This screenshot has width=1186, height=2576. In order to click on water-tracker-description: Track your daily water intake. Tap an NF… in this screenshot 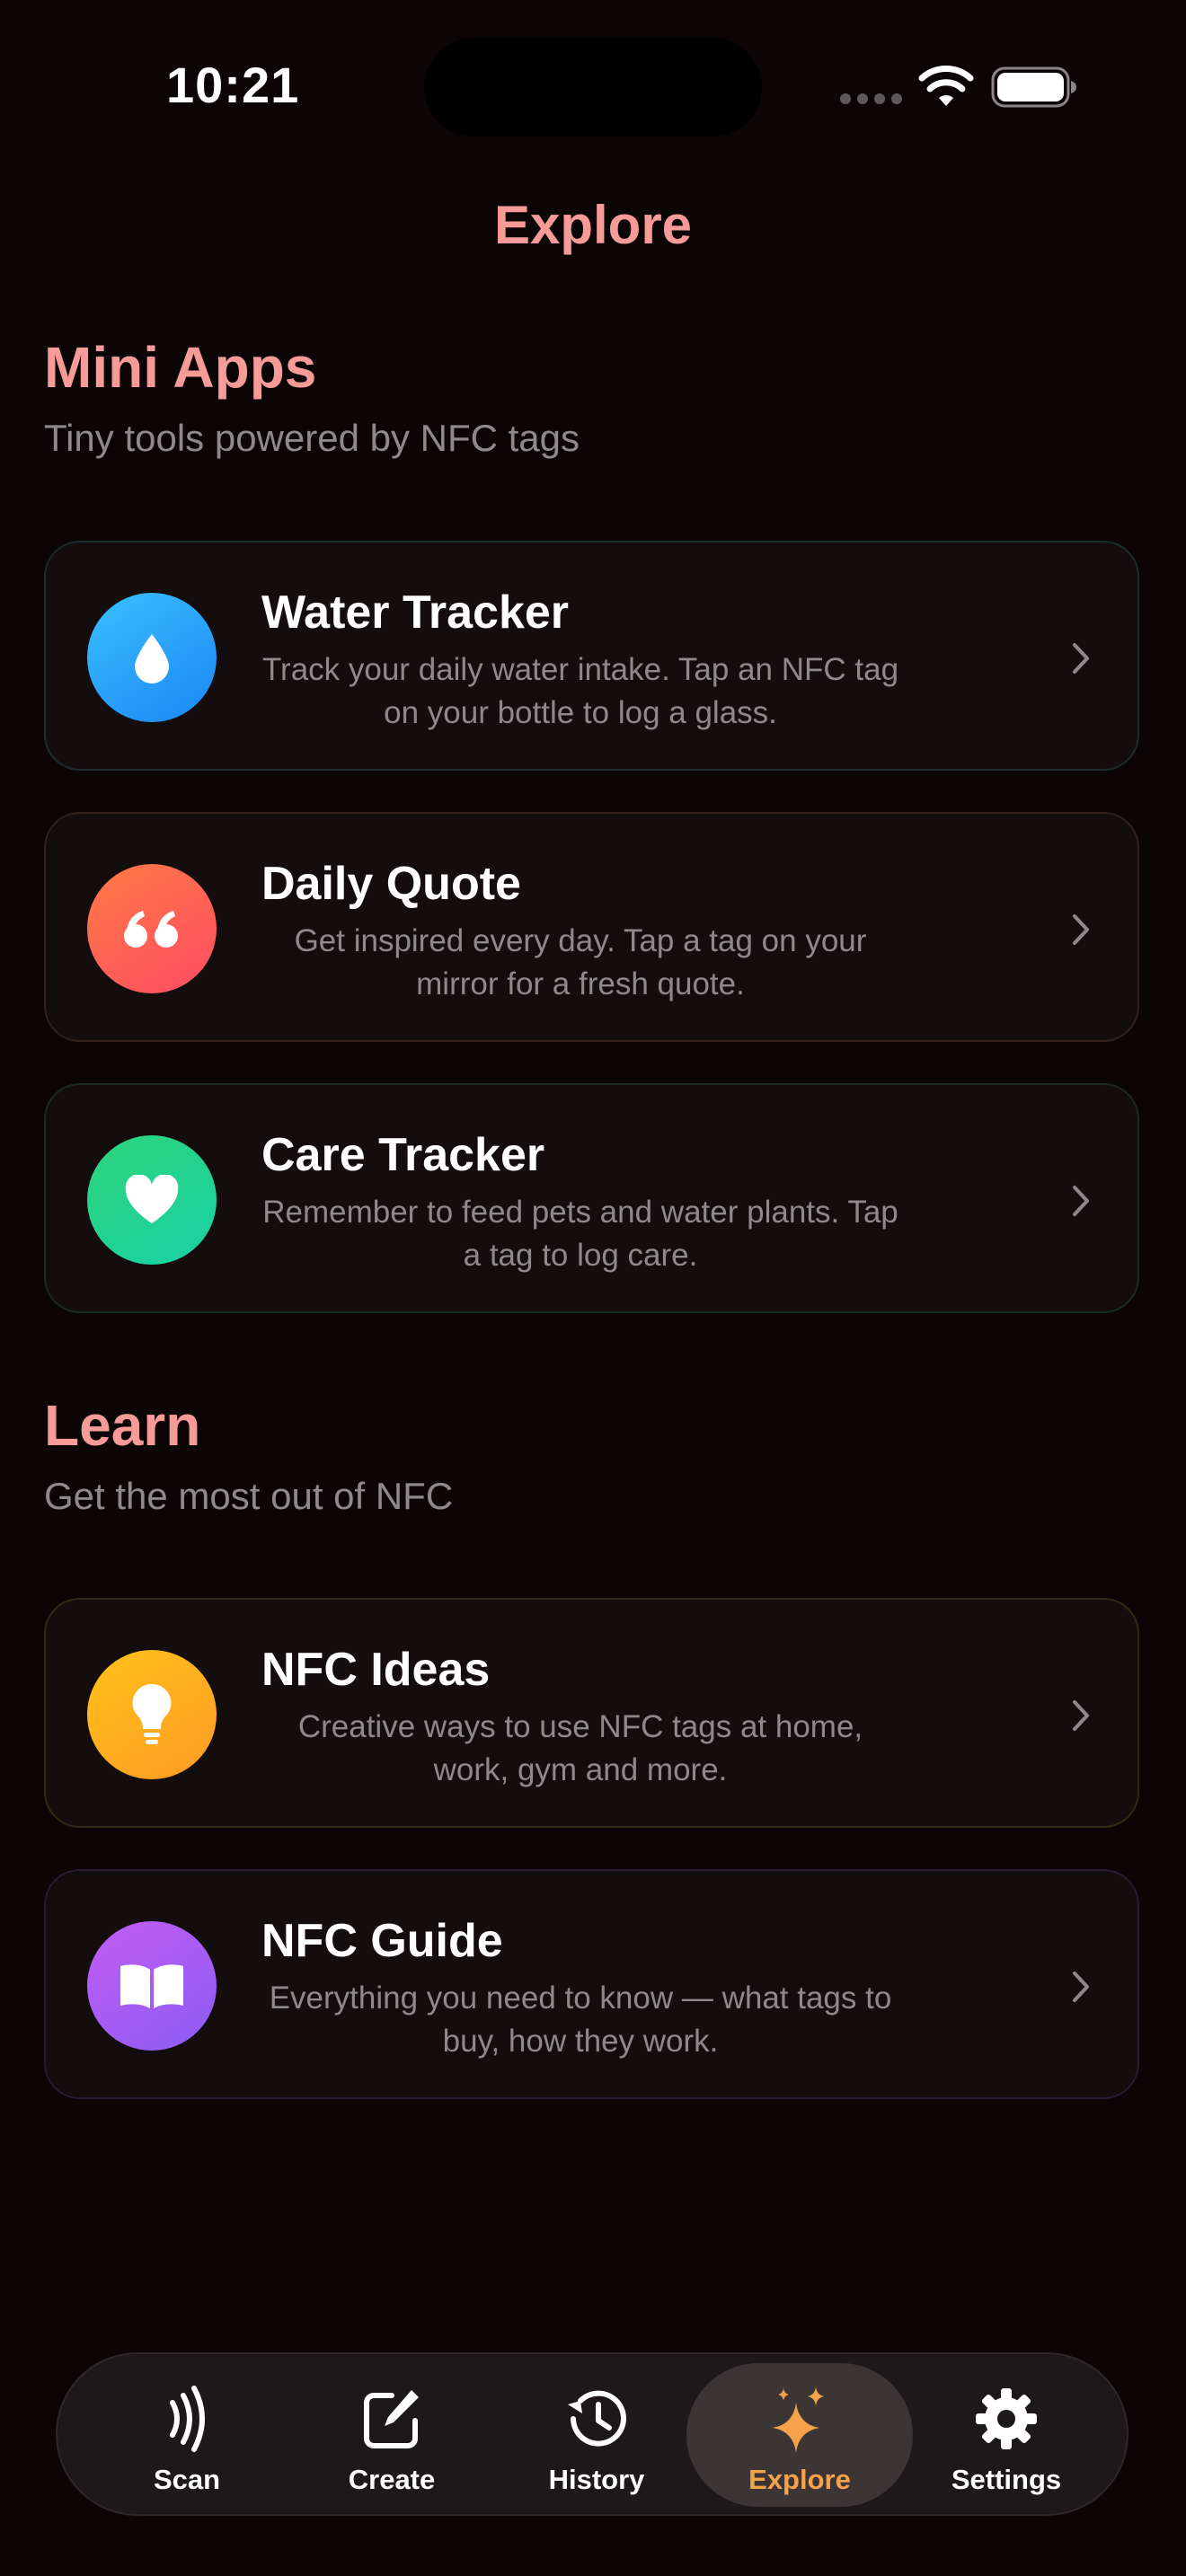, I will do `click(580, 691)`.